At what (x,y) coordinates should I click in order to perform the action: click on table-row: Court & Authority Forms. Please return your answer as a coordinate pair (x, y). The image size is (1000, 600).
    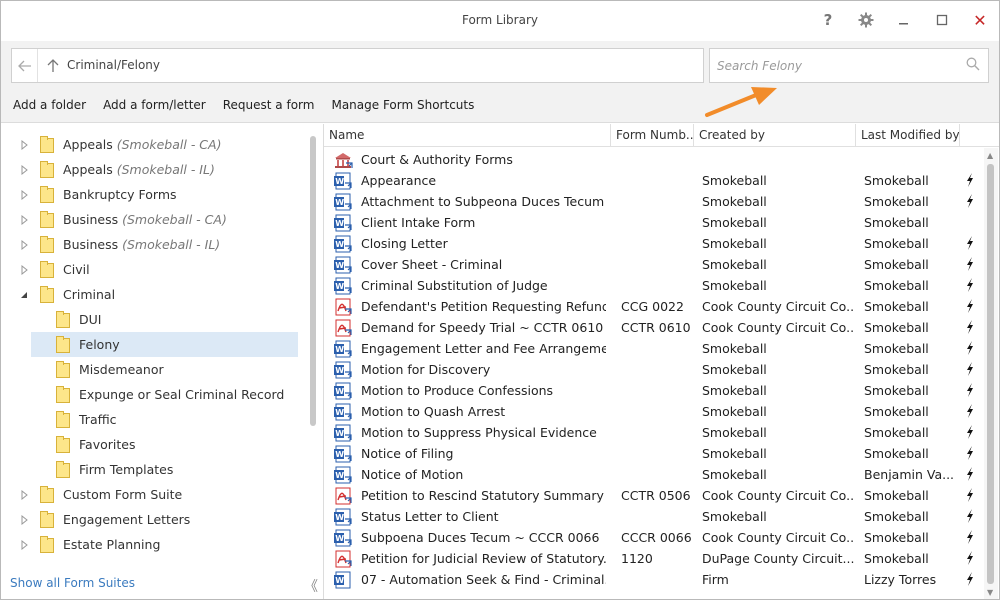
    Looking at the image, I should click on (654, 160).